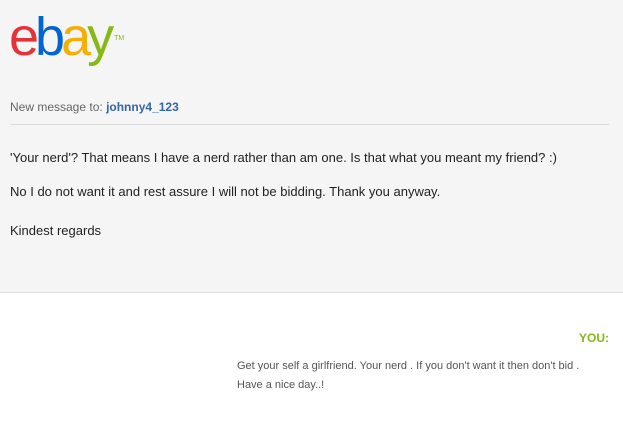  What do you see at coordinates (594, 338) in the screenshot?
I see `quoted-author-label: YOU:` at bounding box center [594, 338].